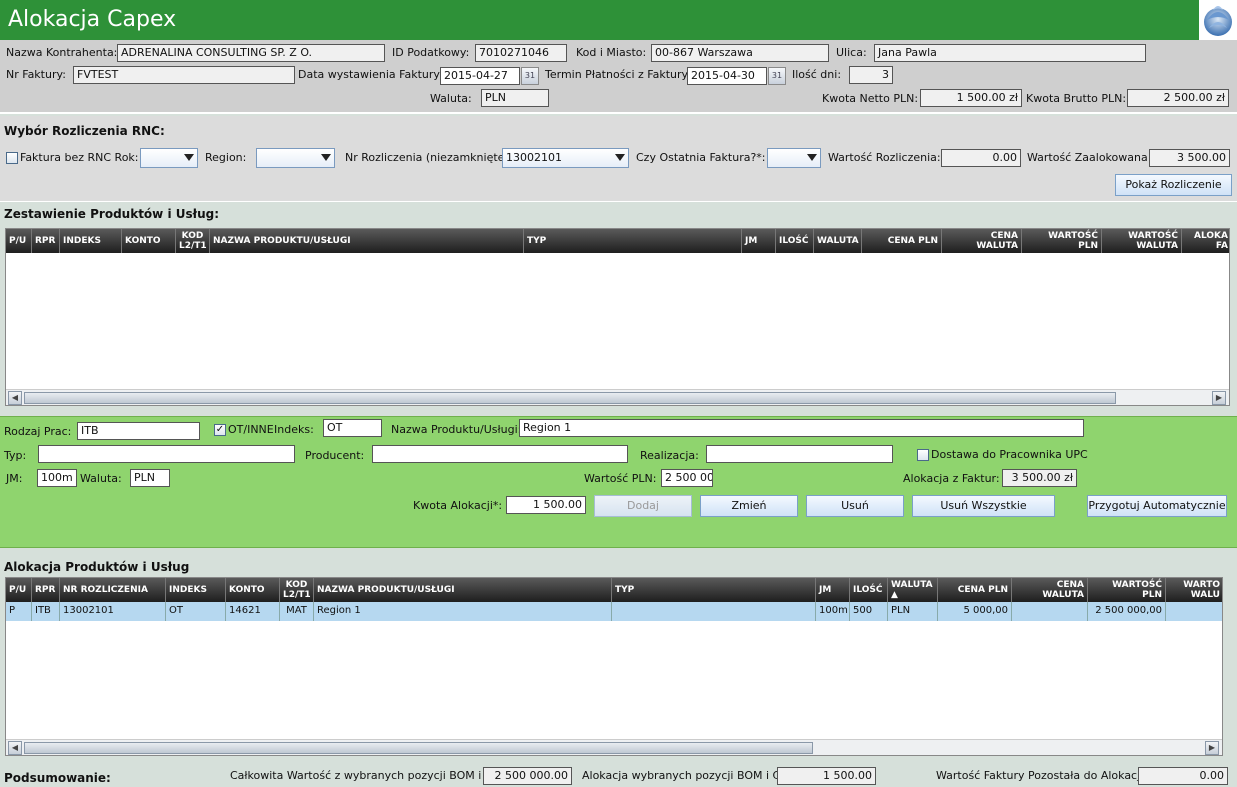 This screenshot has height=787, width=1237. What do you see at coordinates (1050, 590) in the screenshot?
I see `allocation-column-header: CENA WALUTA` at bounding box center [1050, 590].